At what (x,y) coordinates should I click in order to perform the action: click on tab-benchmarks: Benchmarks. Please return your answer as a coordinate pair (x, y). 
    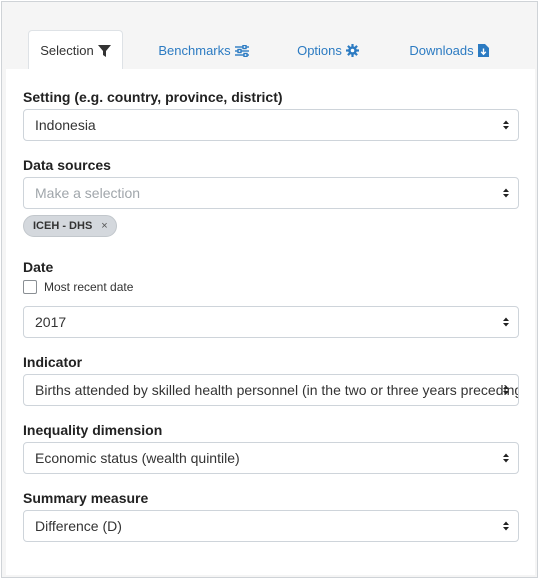
    Looking at the image, I should click on (203, 50).